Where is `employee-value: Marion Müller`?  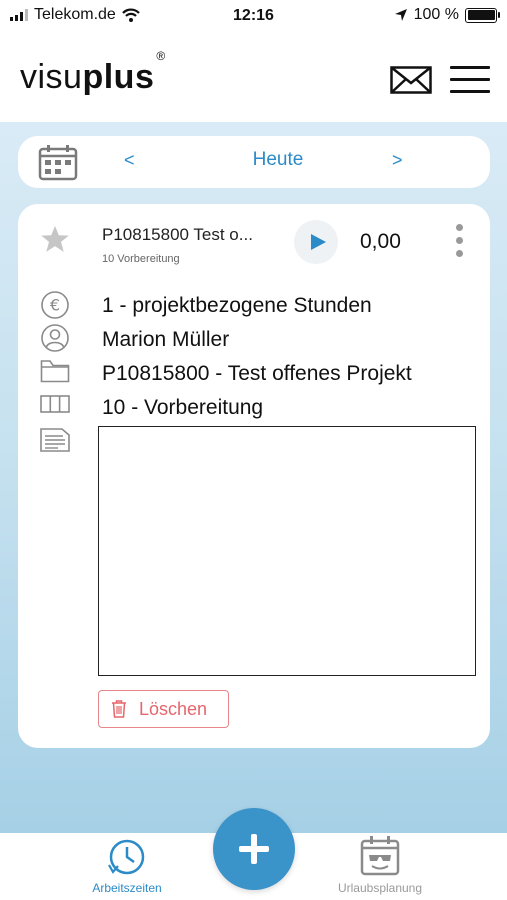
employee-value: Marion Müller is located at coordinates (165, 340).